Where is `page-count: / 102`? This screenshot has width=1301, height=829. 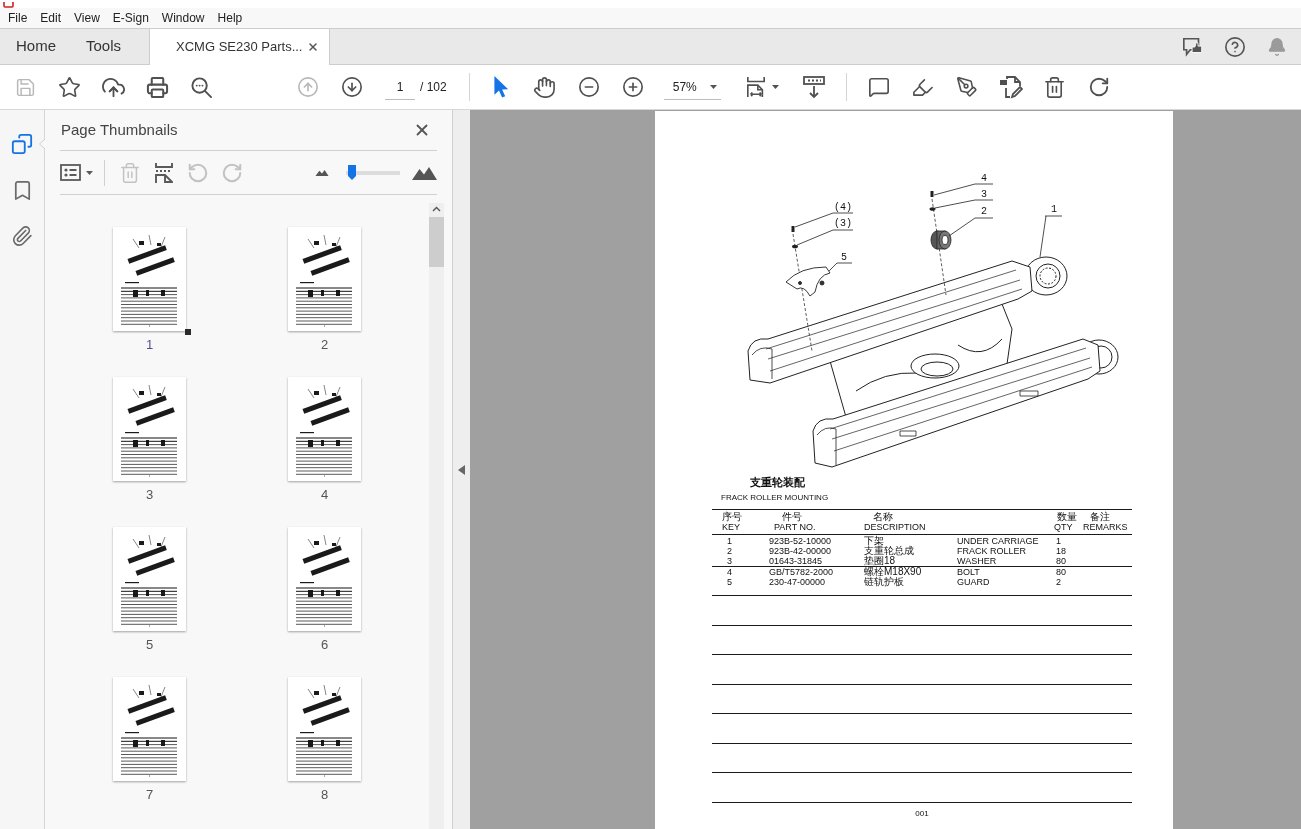 page-count: / 102 is located at coordinates (433, 87).